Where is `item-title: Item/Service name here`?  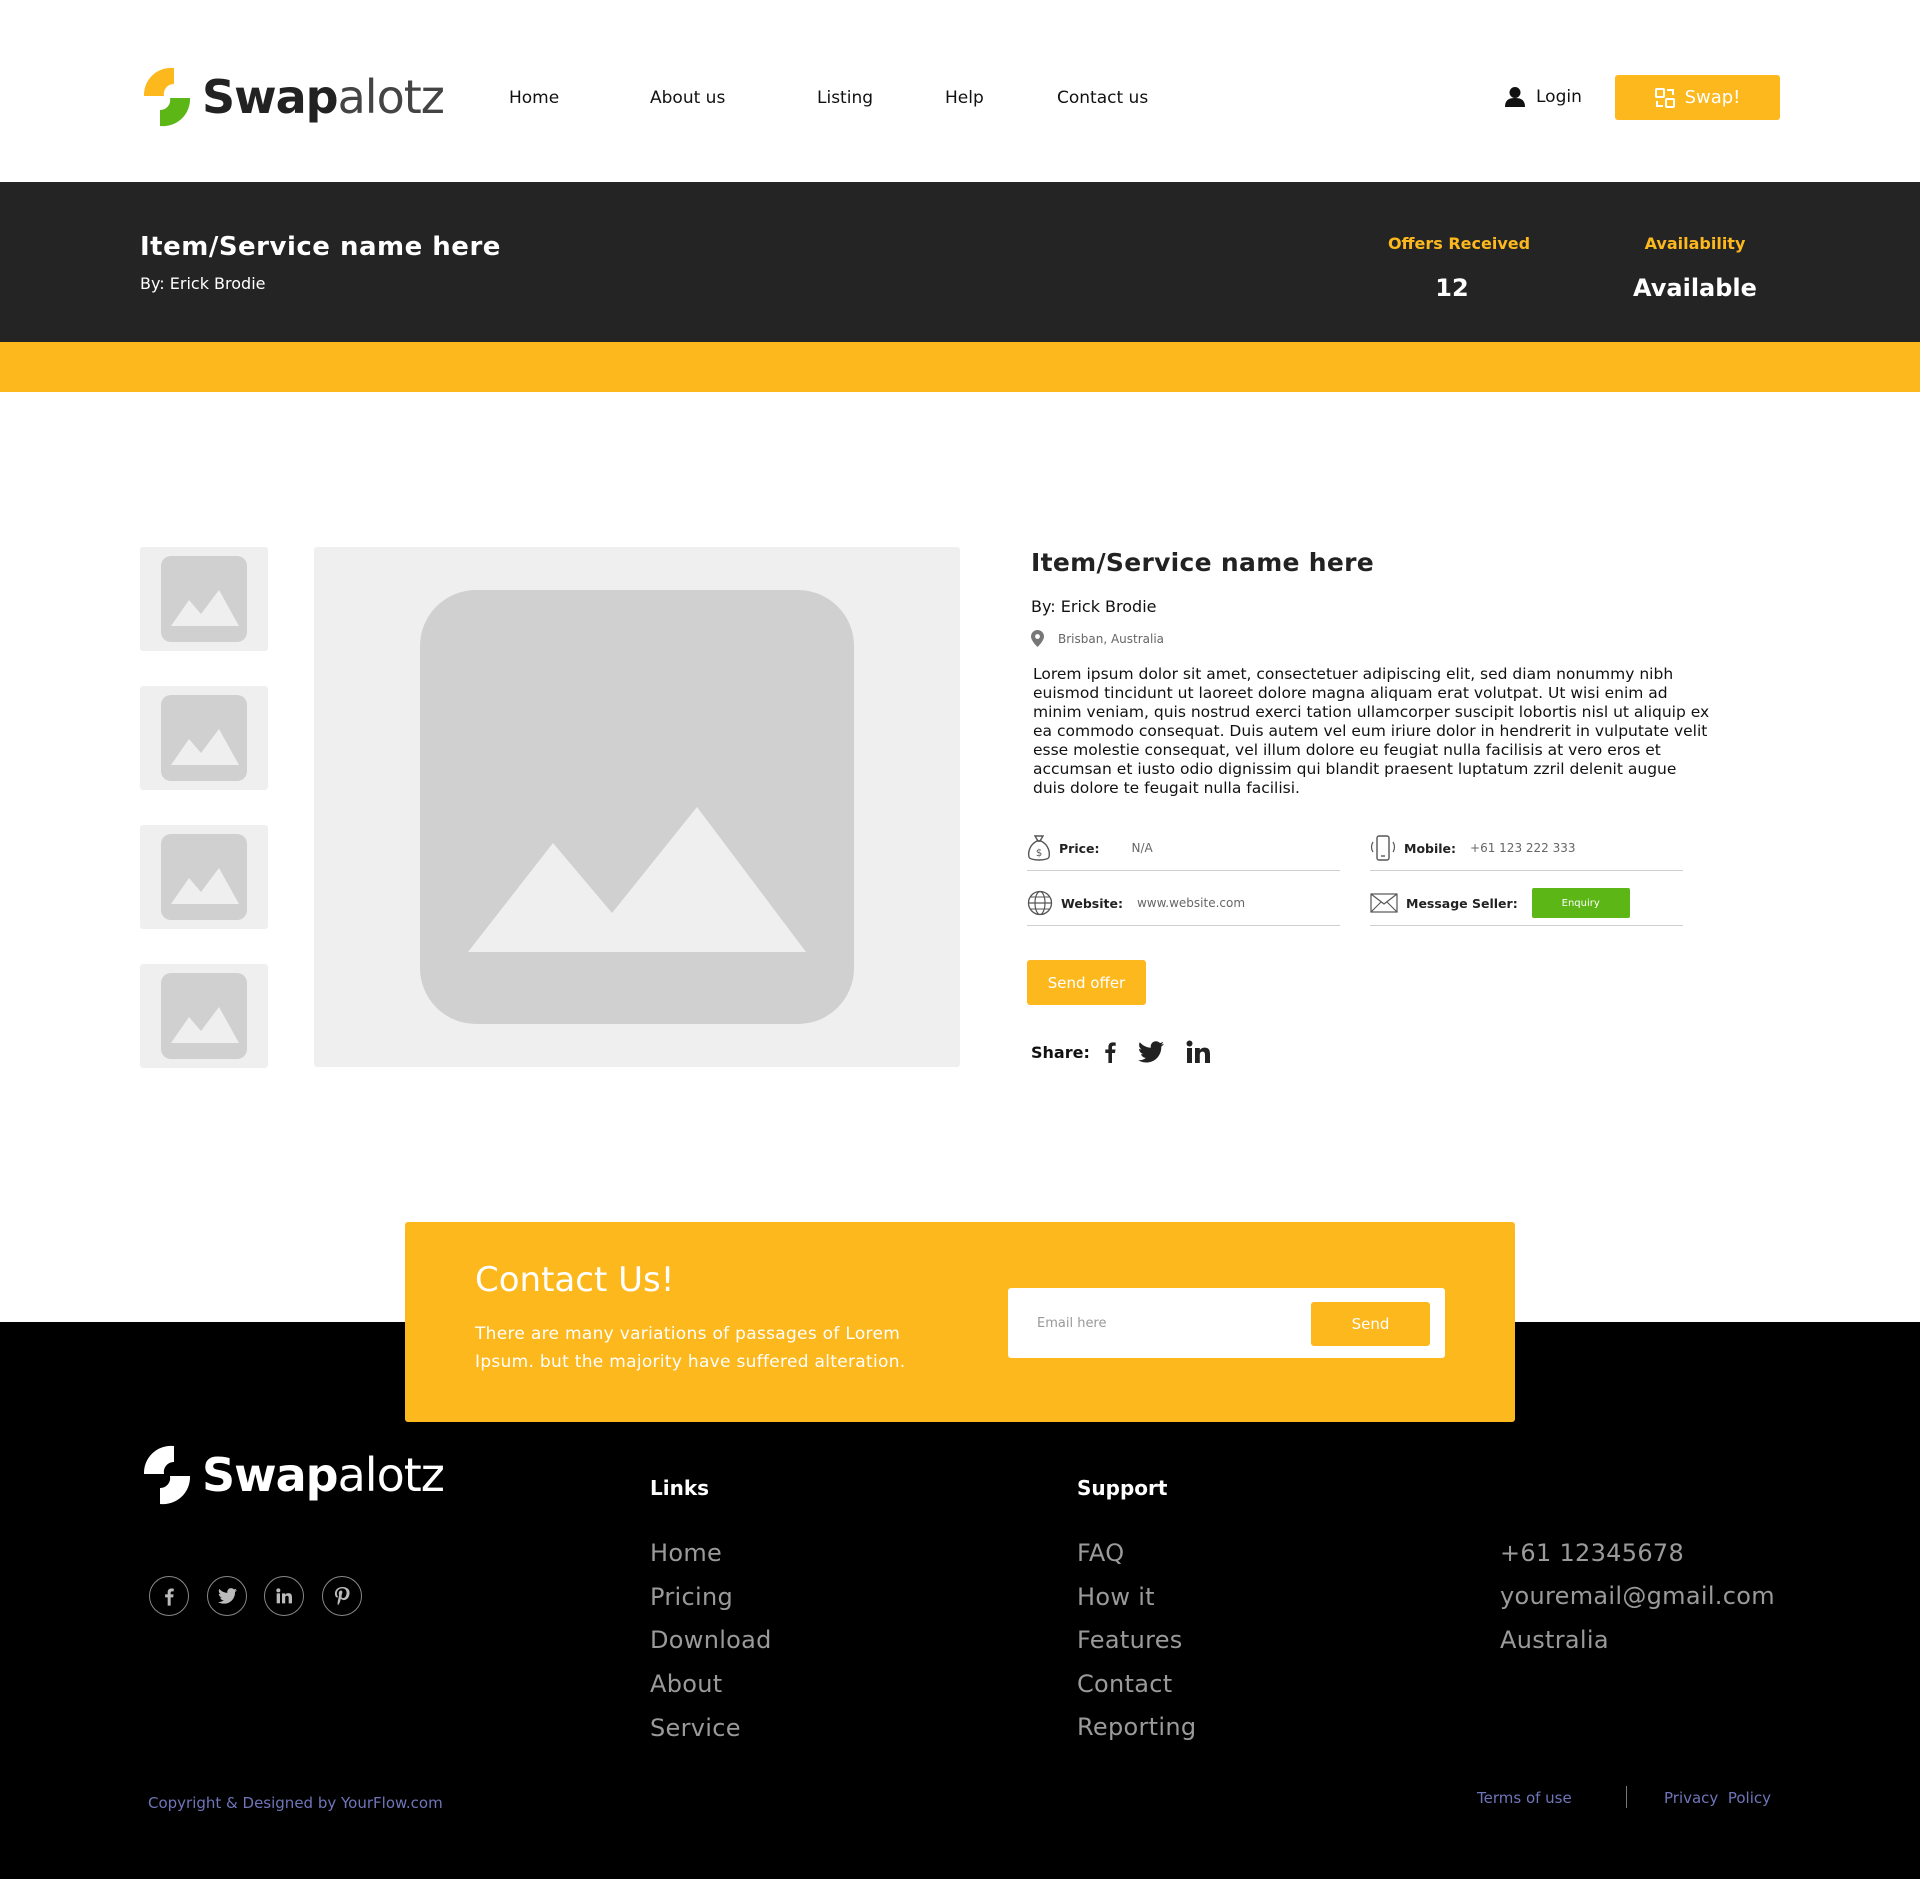 item-title: Item/Service name here is located at coordinates (1203, 562).